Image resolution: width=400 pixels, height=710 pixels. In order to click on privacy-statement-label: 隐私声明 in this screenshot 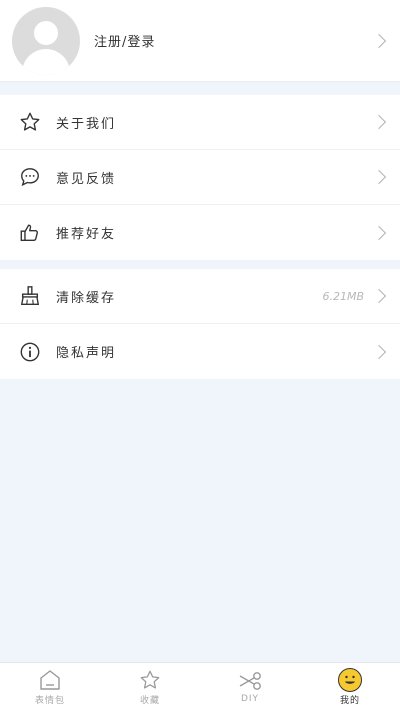, I will do `click(86, 353)`.